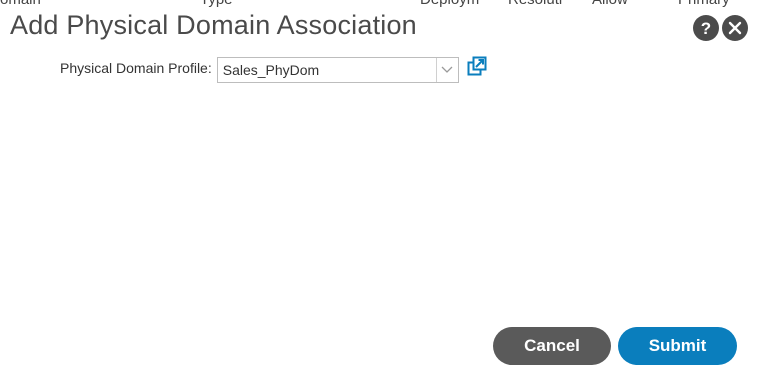 The height and width of the screenshot is (378, 764). What do you see at coordinates (271, 70) in the screenshot?
I see `physical-domain-profile-value: Sales_PhyDom` at bounding box center [271, 70].